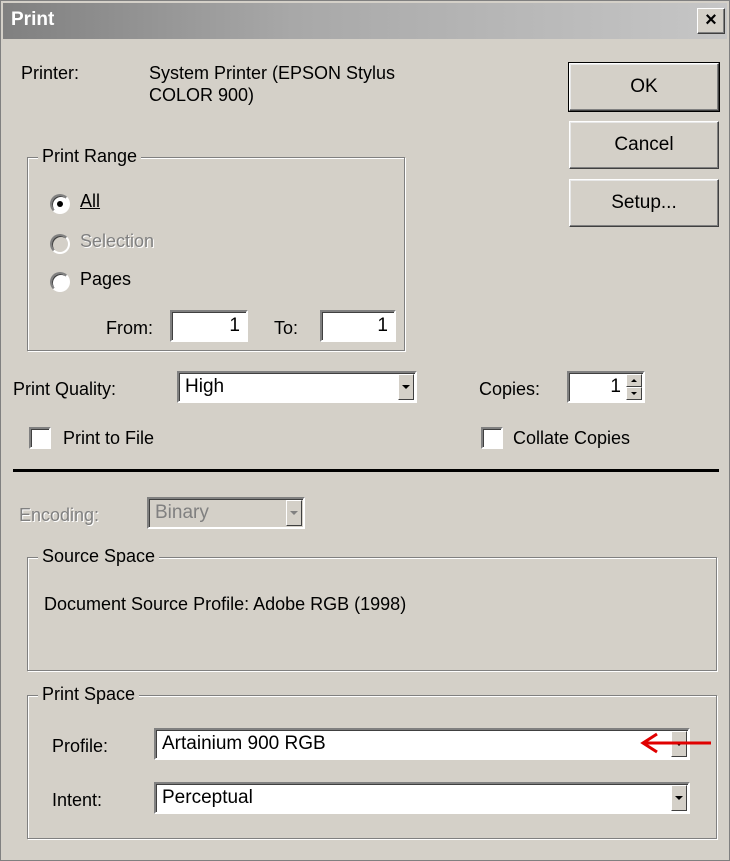  Describe the element at coordinates (129, 328) in the screenshot. I see `from-label: From:` at that location.